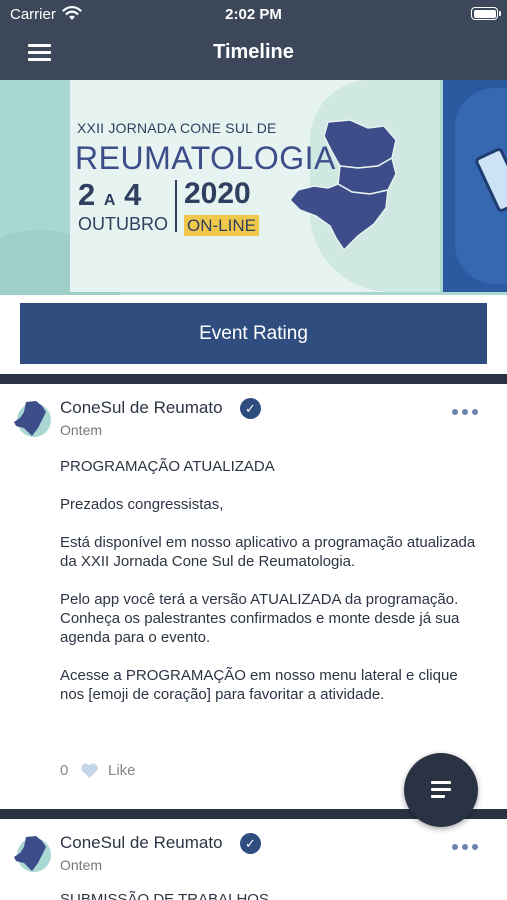 The image size is (507, 900). What do you see at coordinates (122, 770) in the screenshot?
I see `like-button: Like` at bounding box center [122, 770].